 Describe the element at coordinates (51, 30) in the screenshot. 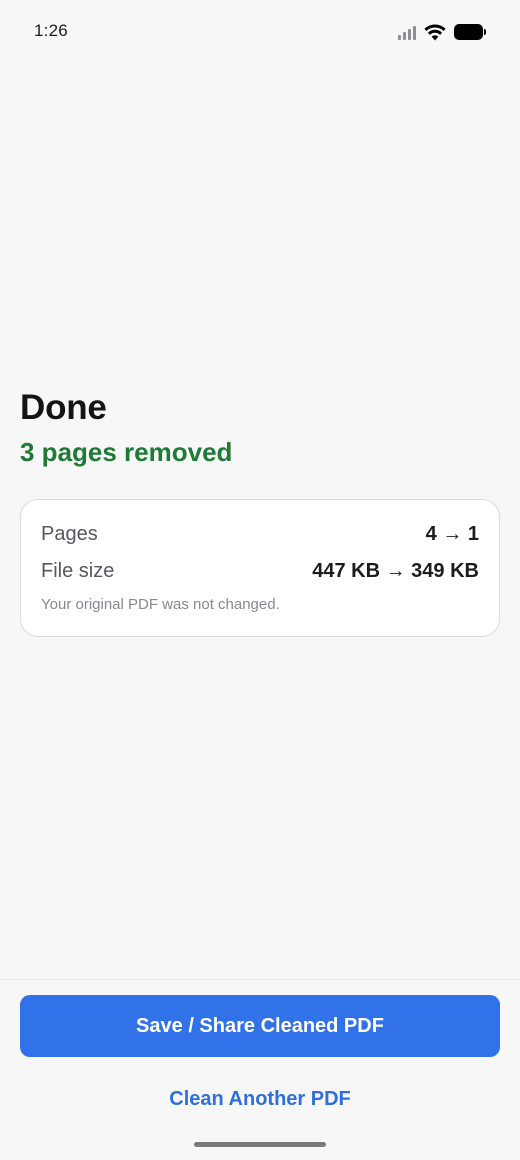

I see `status-time: 1:26` at that location.